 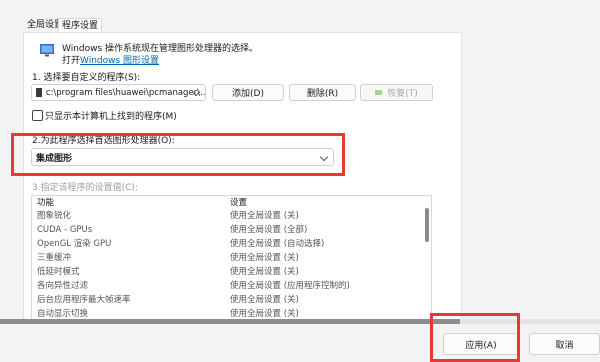 I want to click on program-icon, so click(x=39, y=92).